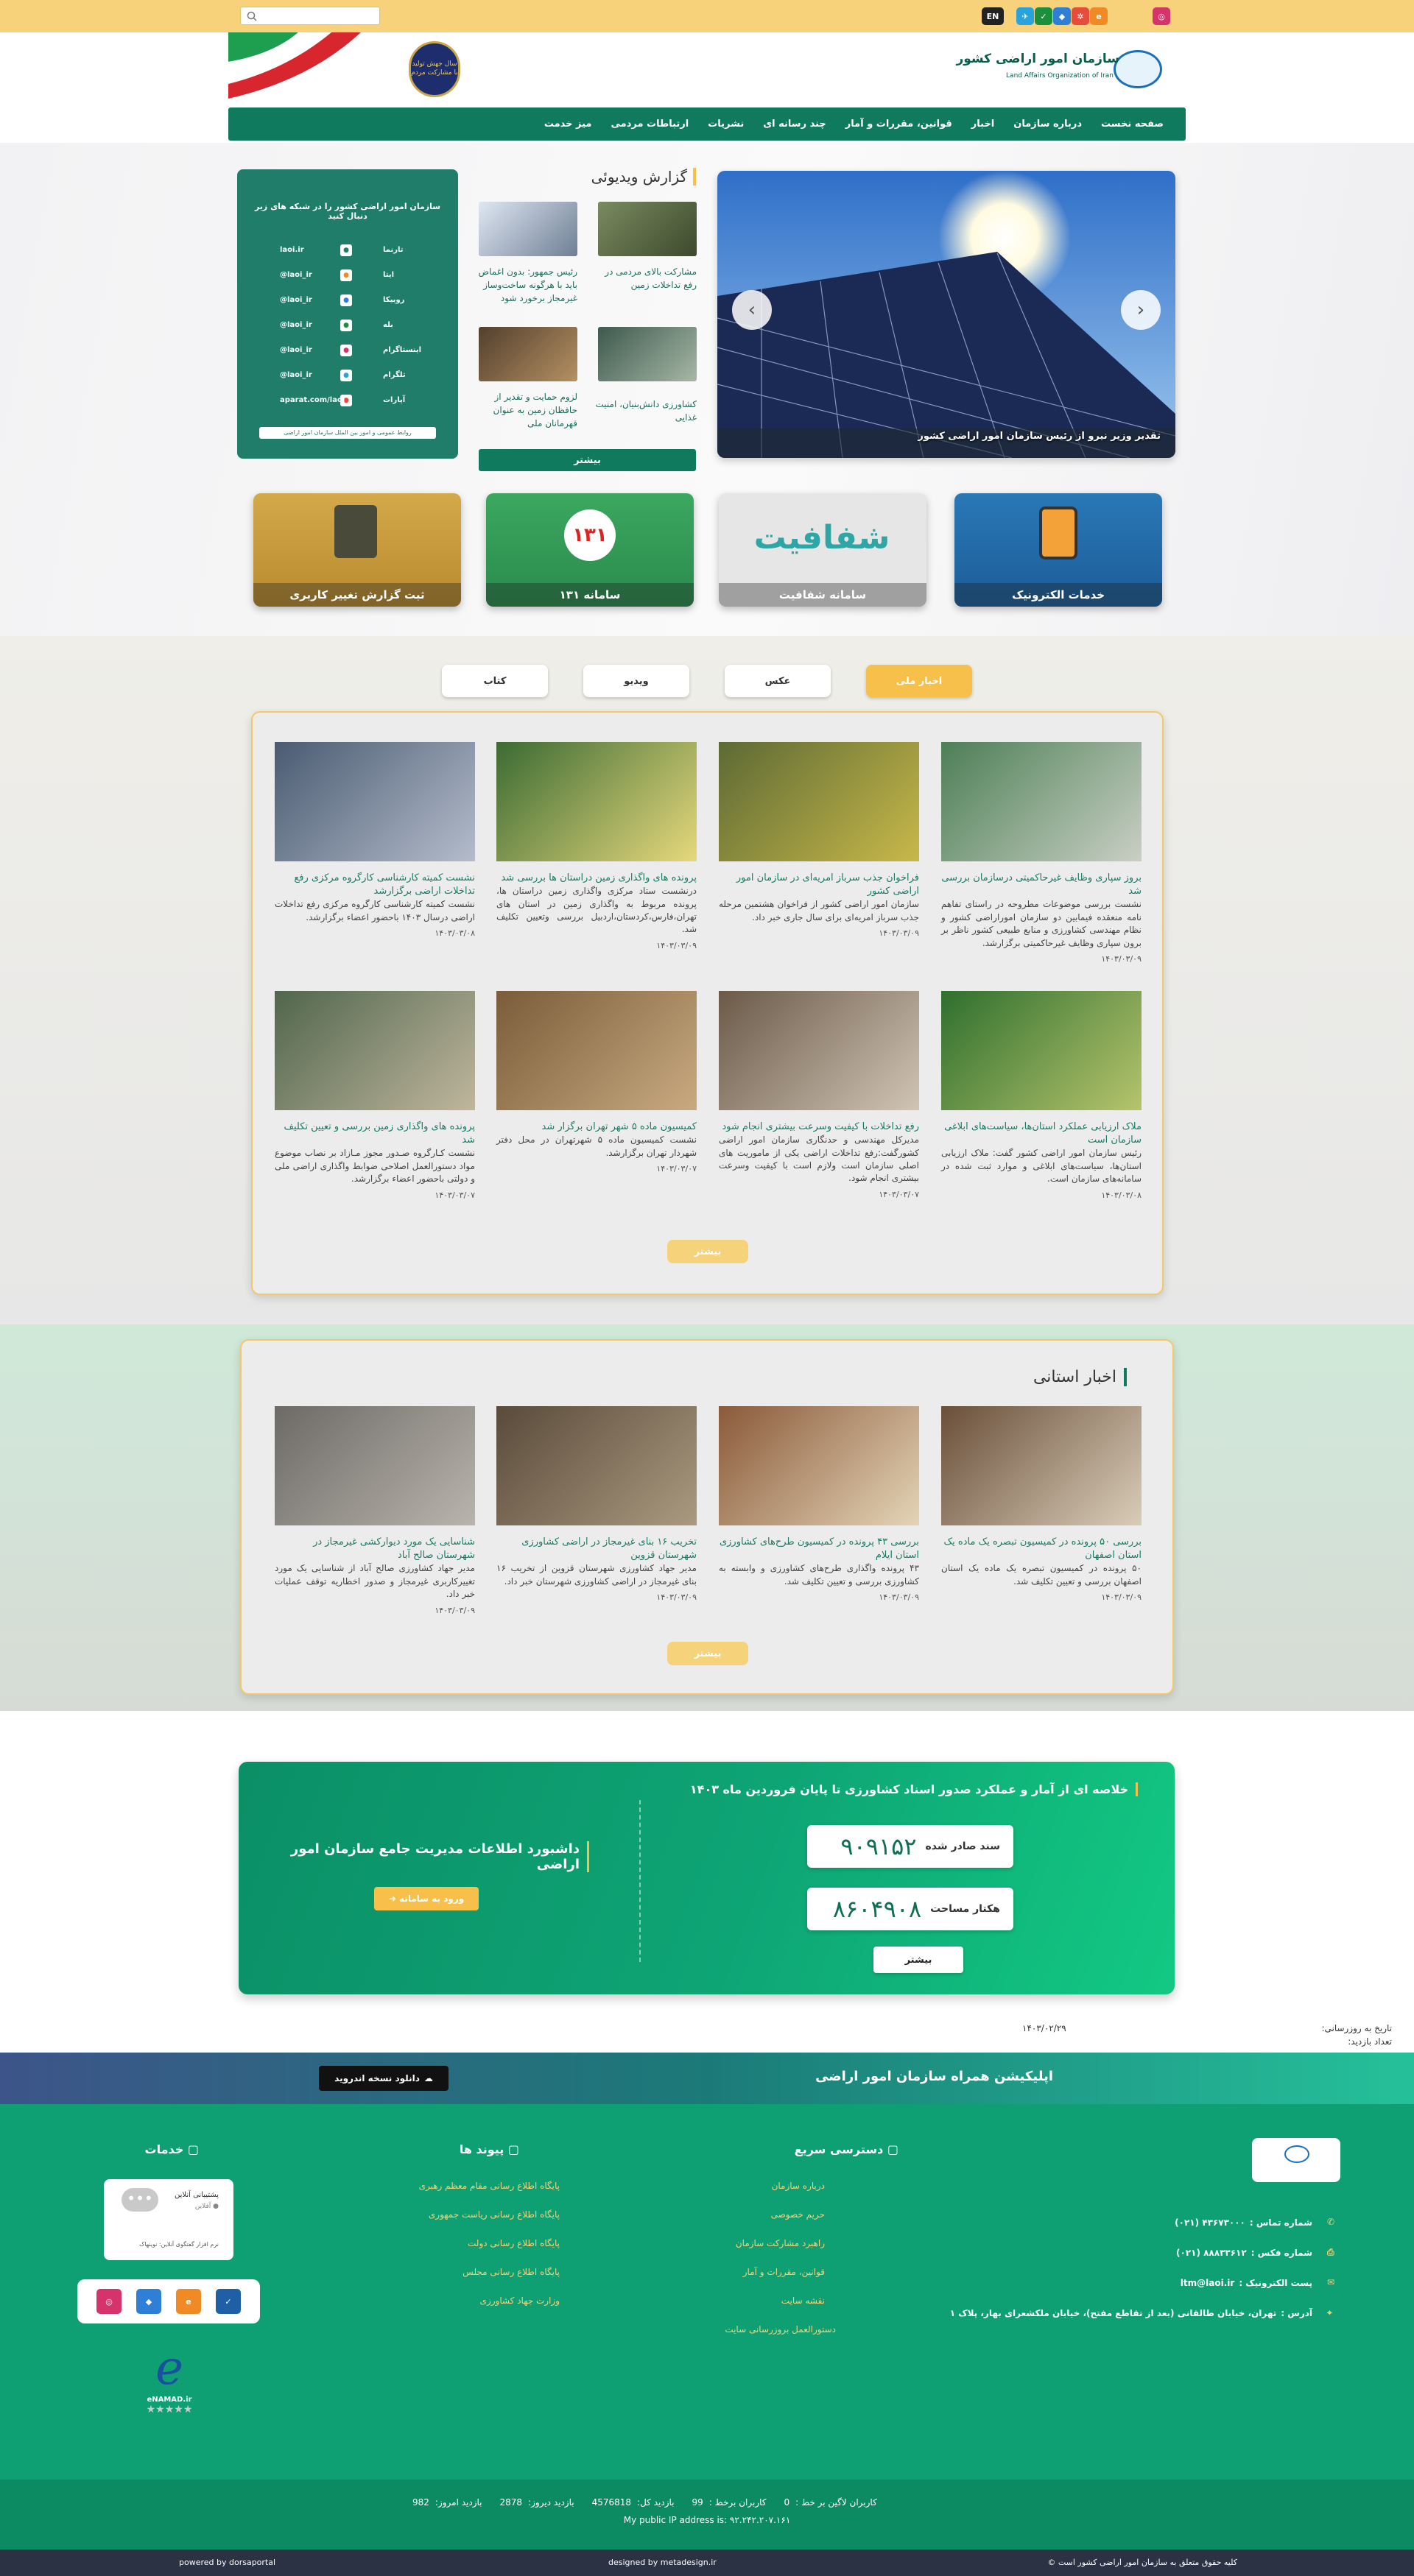 The width and height of the screenshot is (1414, 2576). I want to click on tab-national-news: اخبار ملی, so click(919, 681).